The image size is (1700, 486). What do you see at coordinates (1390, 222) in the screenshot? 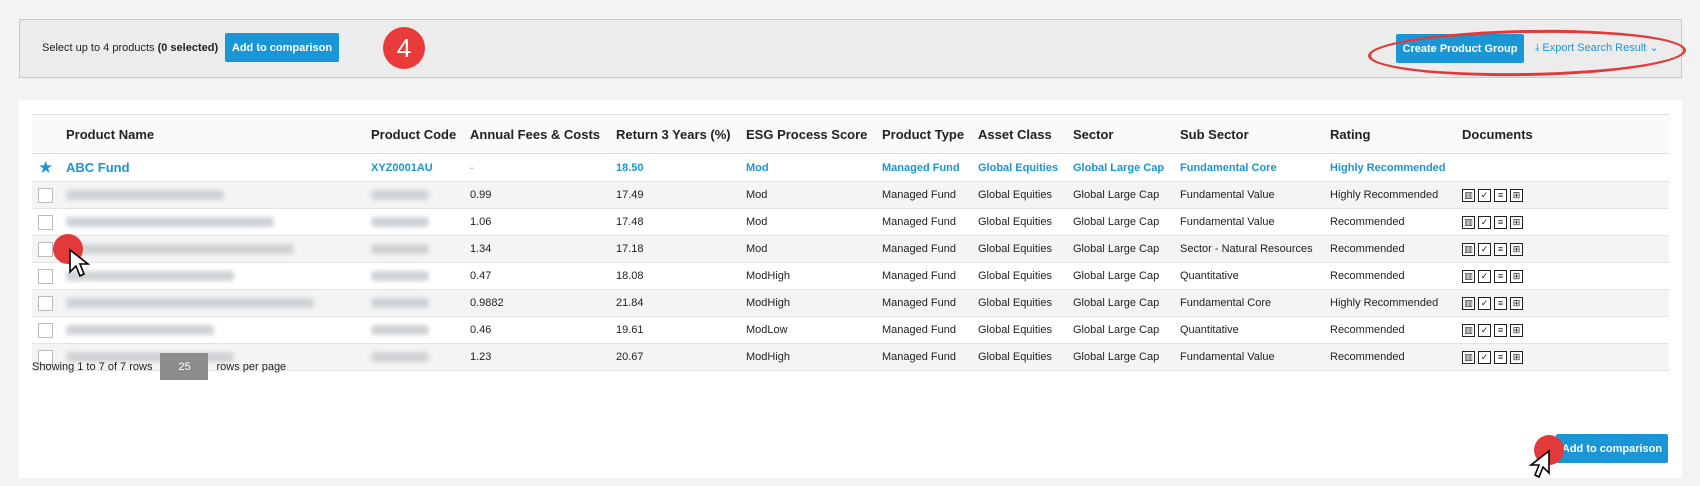
I see `rating: Recommended` at bounding box center [1390, 222].